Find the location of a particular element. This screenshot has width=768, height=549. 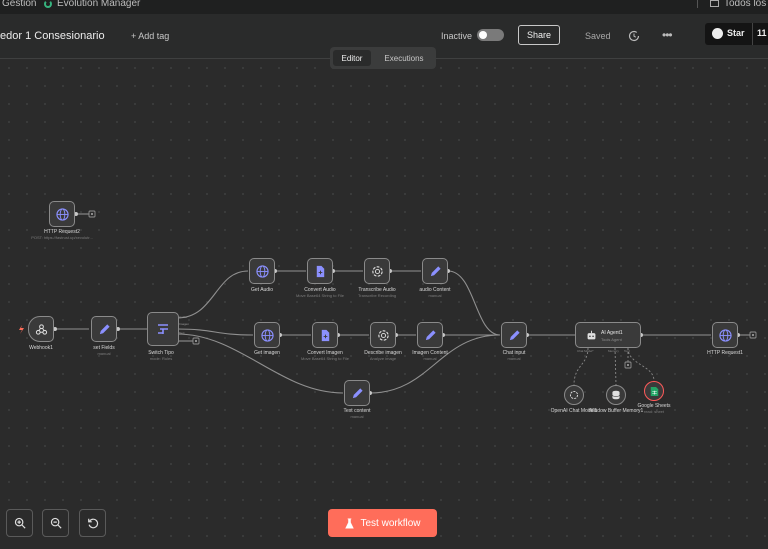

switch-output-label: Audio is located at coordinates (183, 317).